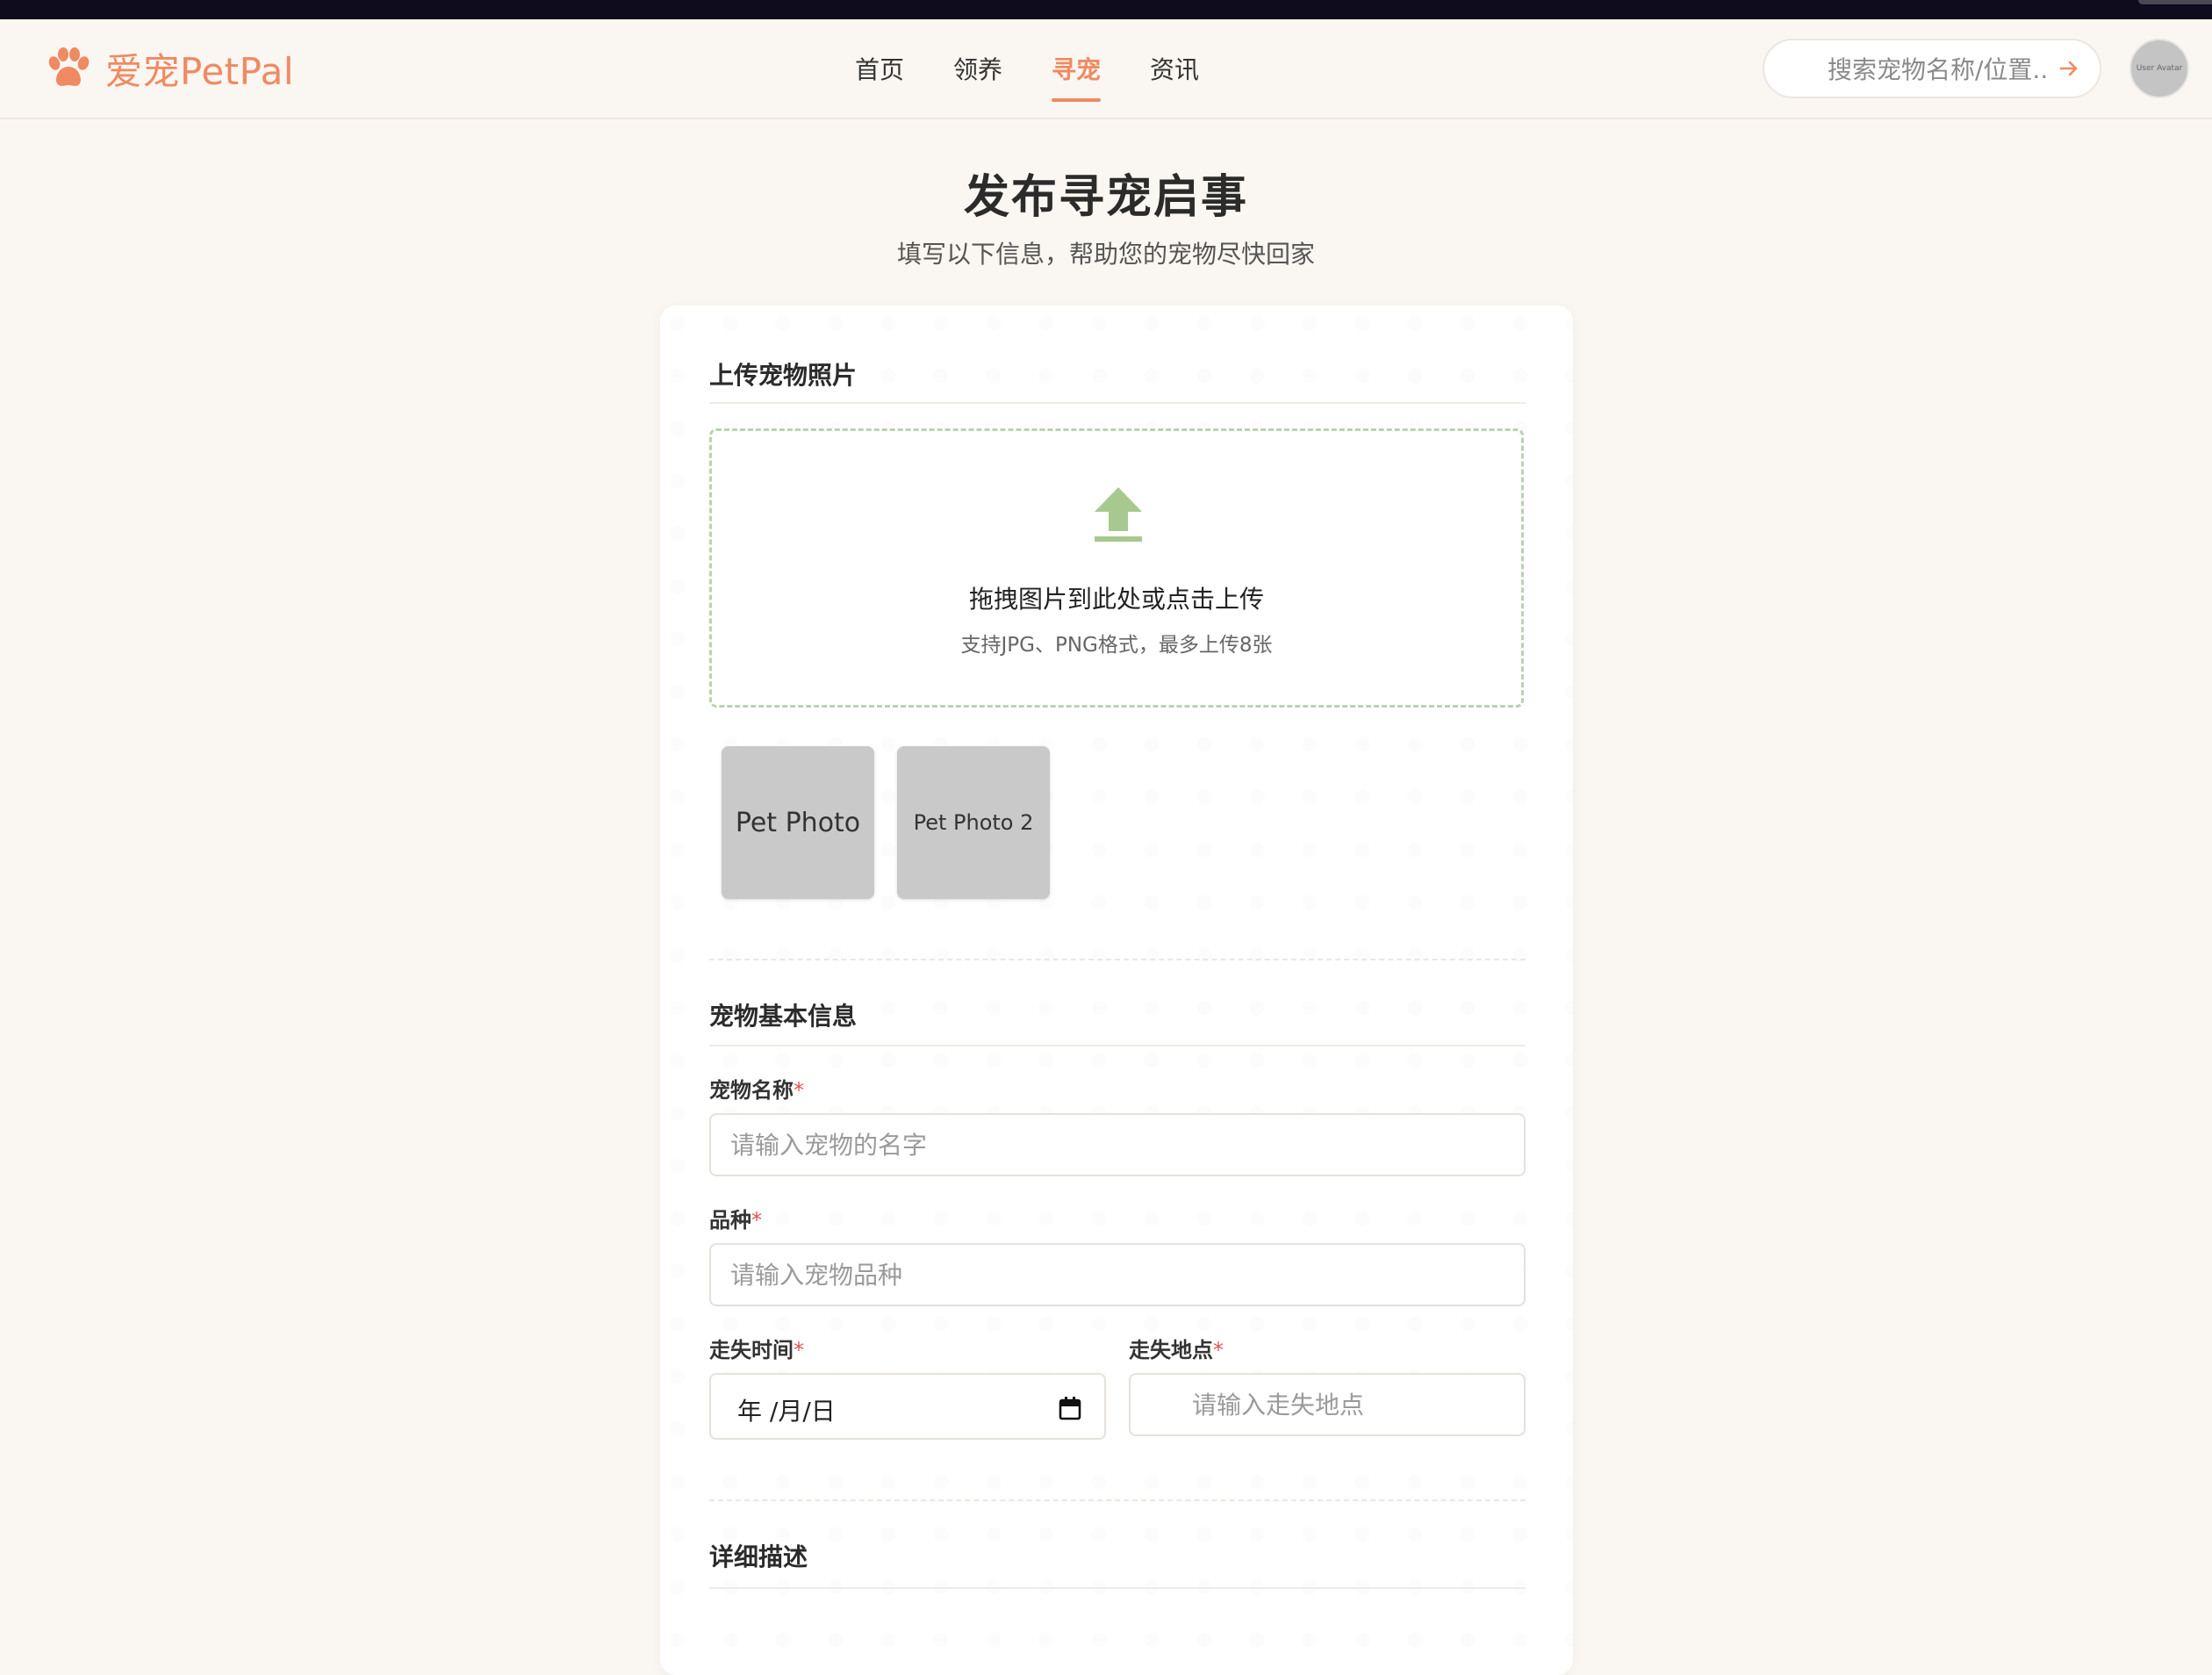 The height and width of the screenshot is (1675, 2212). Describe the element at coordinates (1171, 1350) in the screenshot. I see `lost-location-label-text: 走失地点` at that location.